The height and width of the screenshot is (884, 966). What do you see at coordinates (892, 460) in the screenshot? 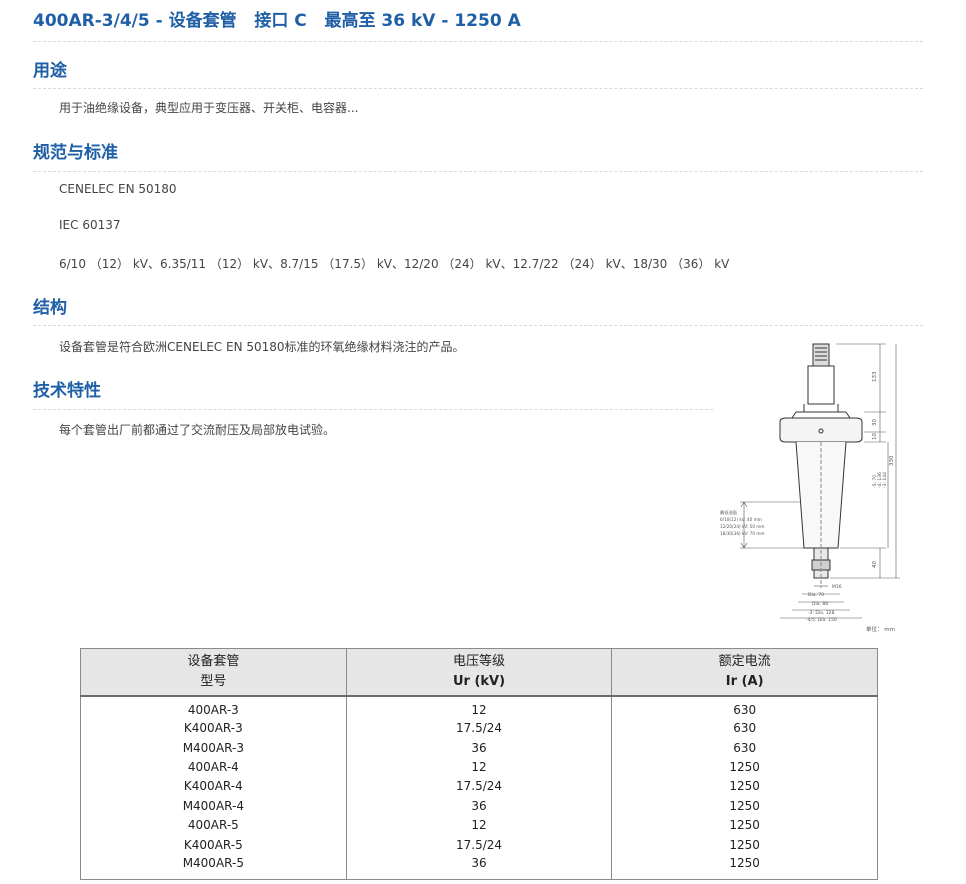
I see `dim-330: 330` at bounding box center [892, 460].